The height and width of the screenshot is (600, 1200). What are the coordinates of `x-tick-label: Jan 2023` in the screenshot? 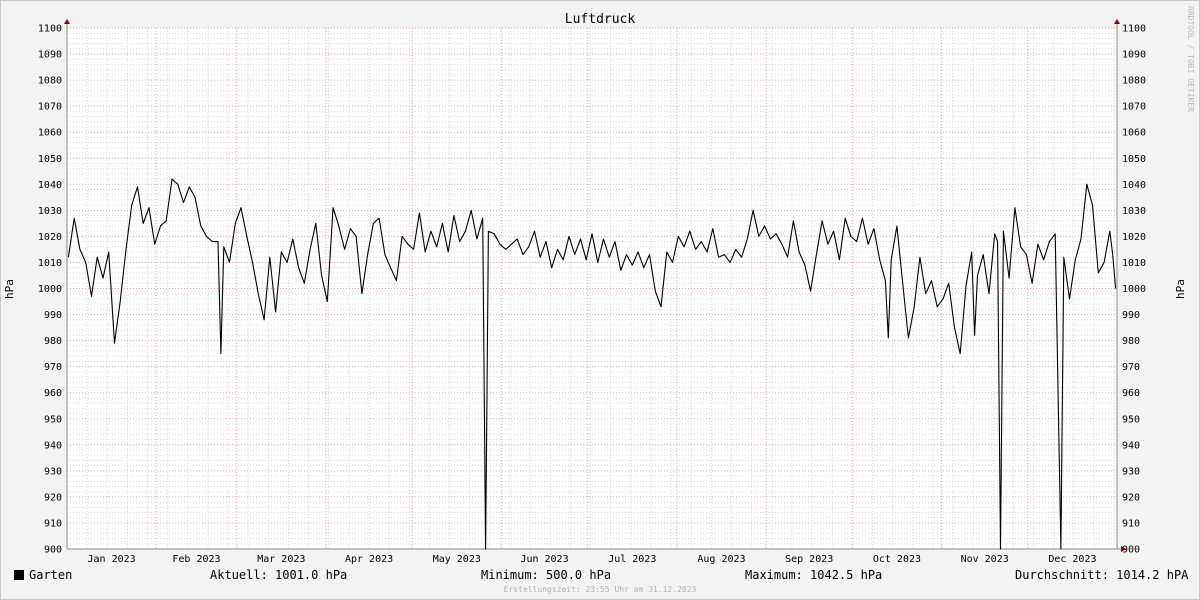 It's located at (112, 559).